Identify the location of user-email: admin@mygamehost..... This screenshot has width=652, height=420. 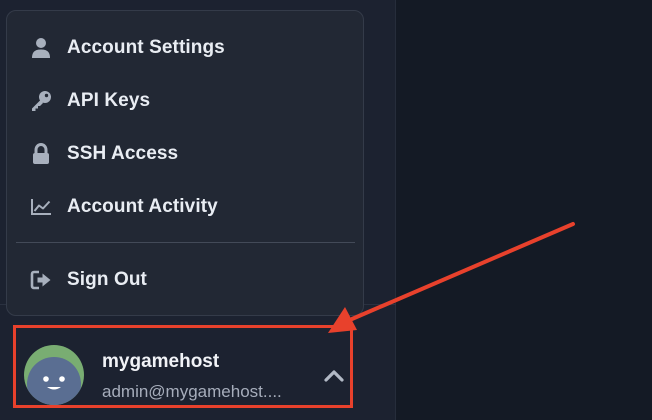
(192, 391).